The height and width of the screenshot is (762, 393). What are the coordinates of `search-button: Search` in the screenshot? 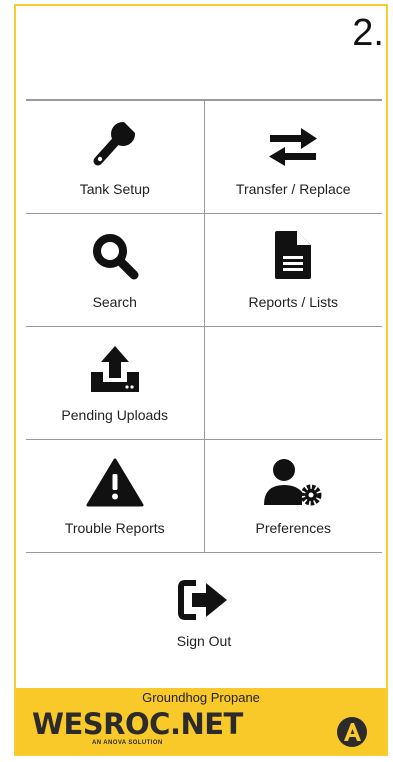 It's located at (115, 270).